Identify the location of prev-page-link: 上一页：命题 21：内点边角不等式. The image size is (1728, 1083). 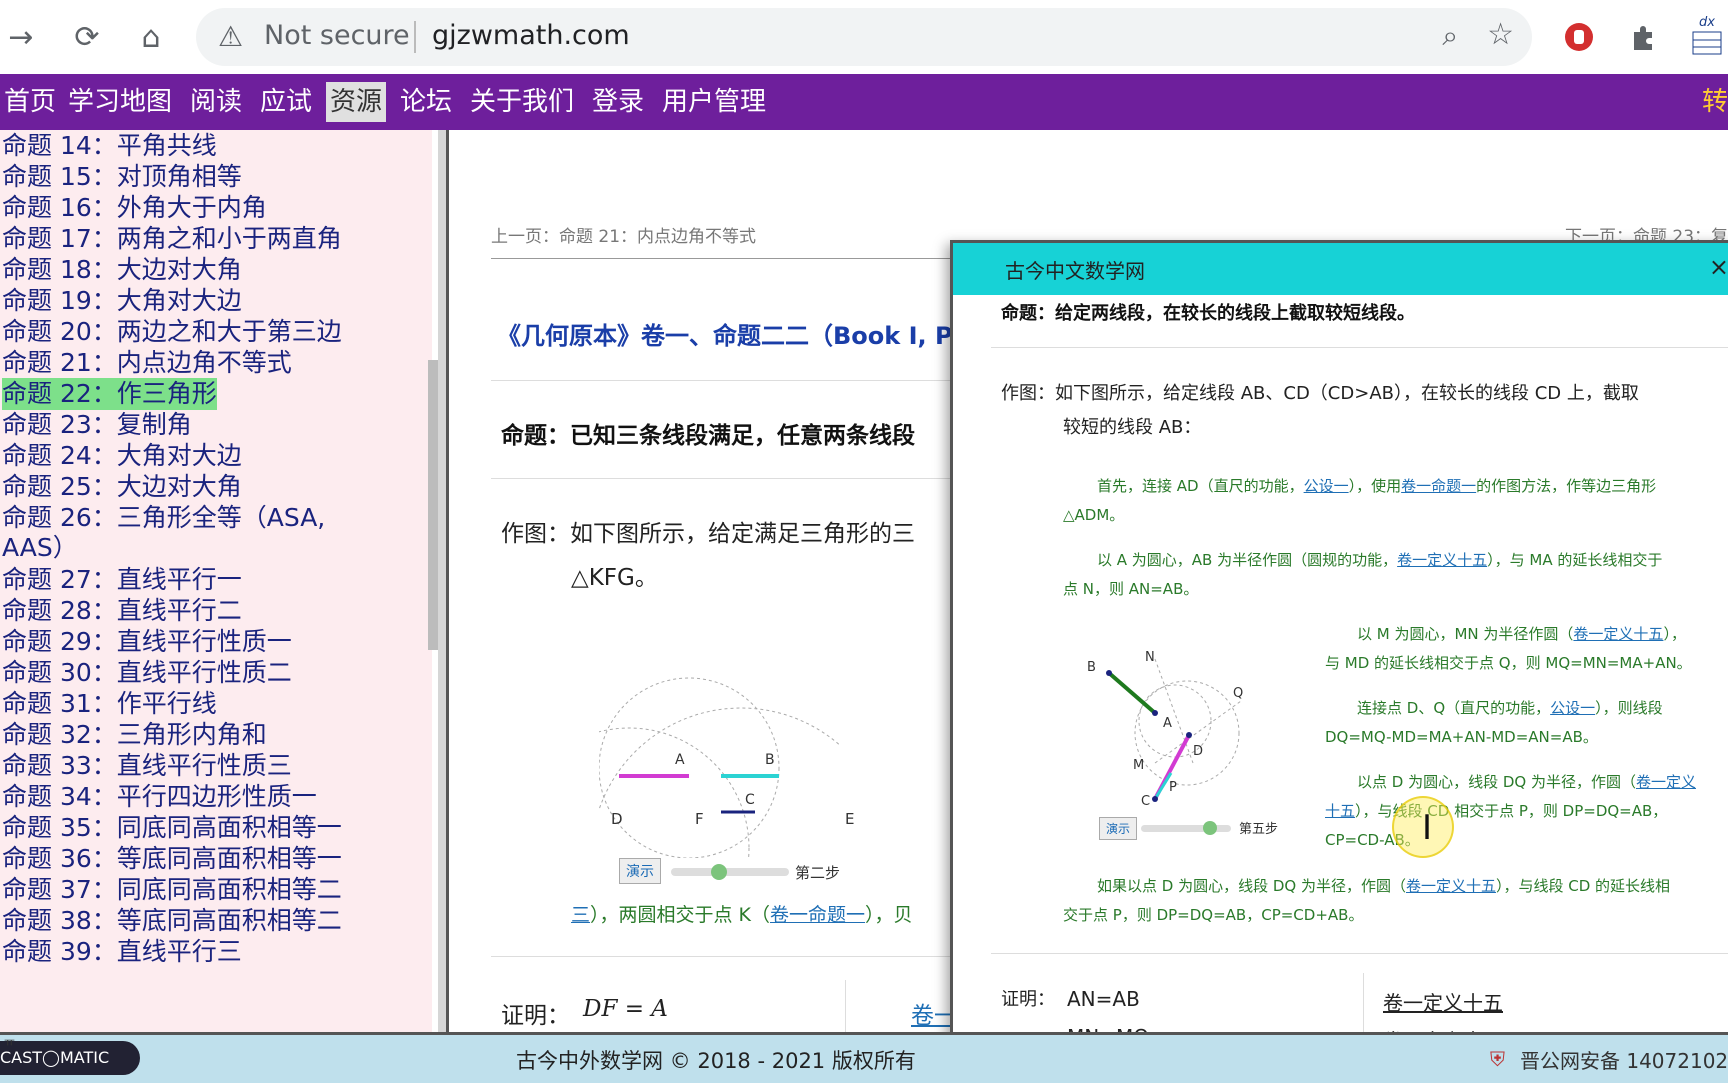
(623, 234).